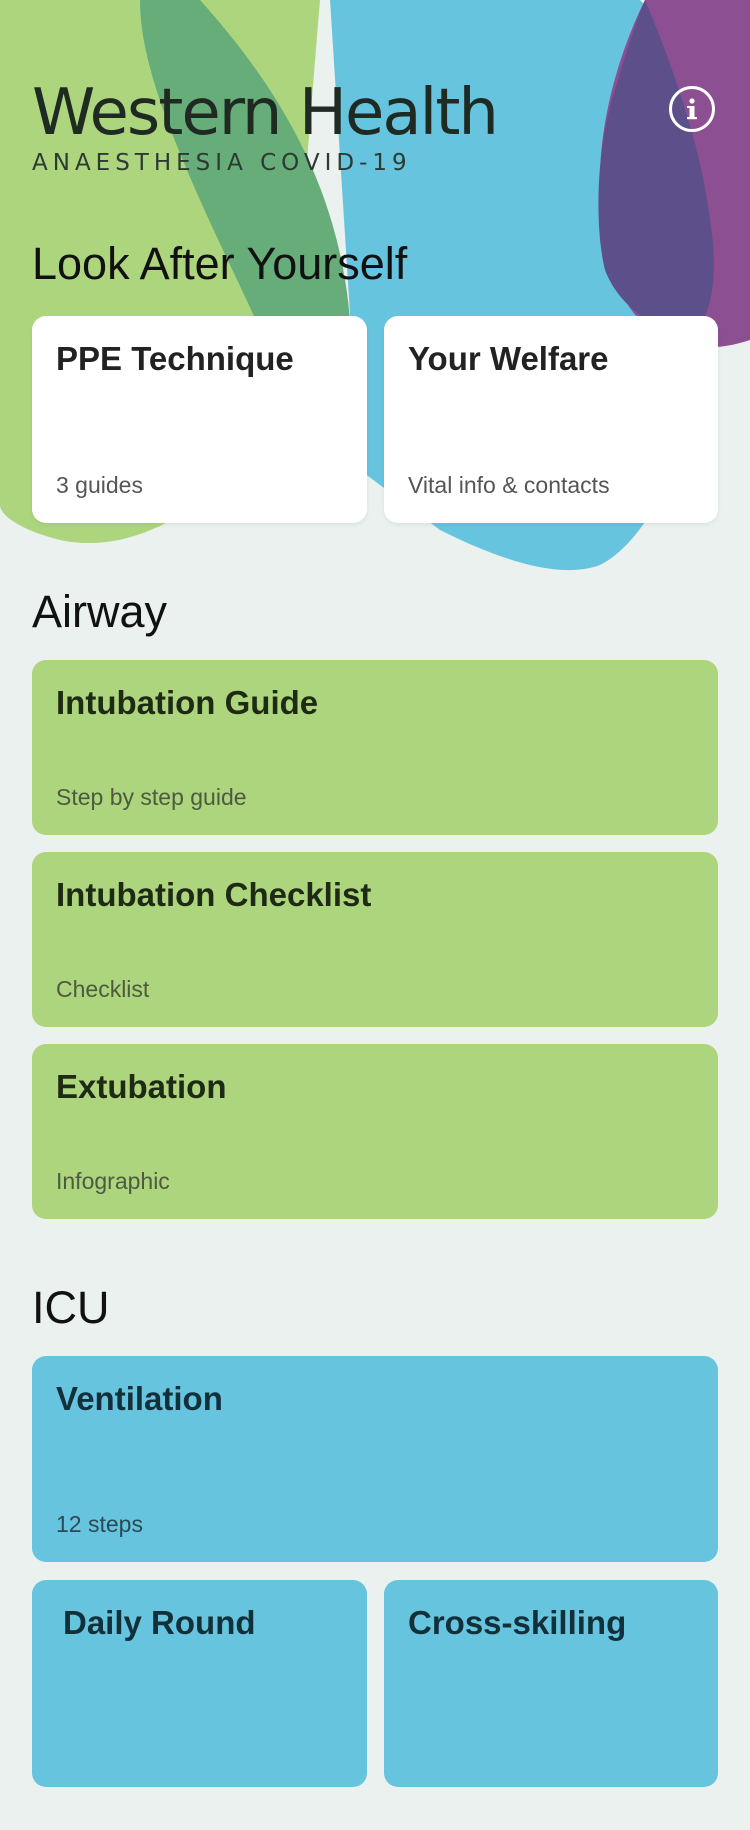  What do you see at coordinates (139, 1398) in the screenshot?
I see `card-title: Ventilation` at bounding box center [139, 1398].